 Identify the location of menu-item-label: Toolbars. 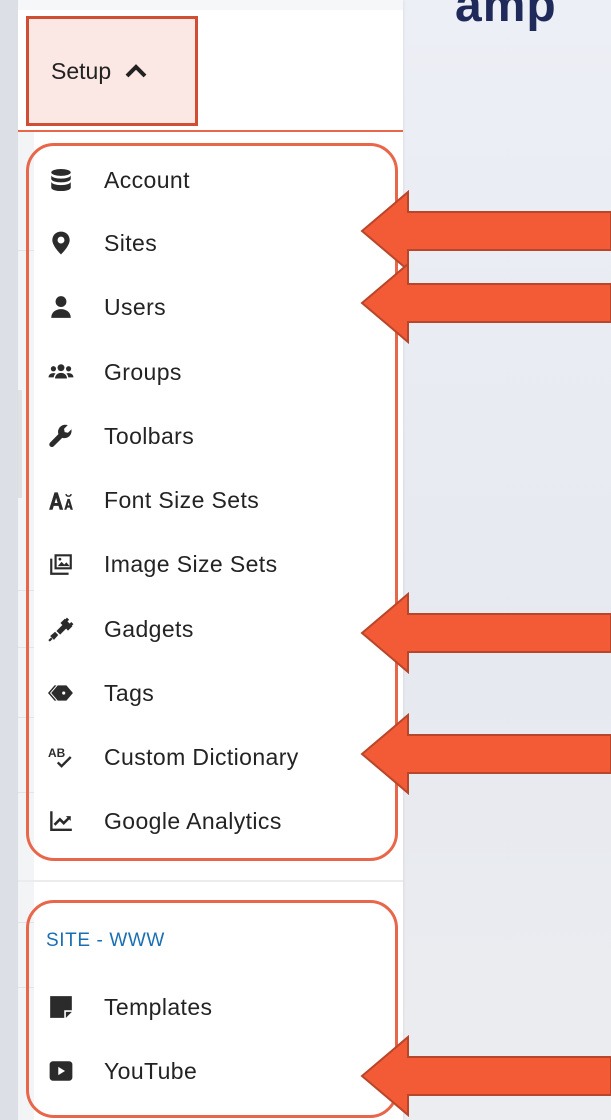
(149, 435).